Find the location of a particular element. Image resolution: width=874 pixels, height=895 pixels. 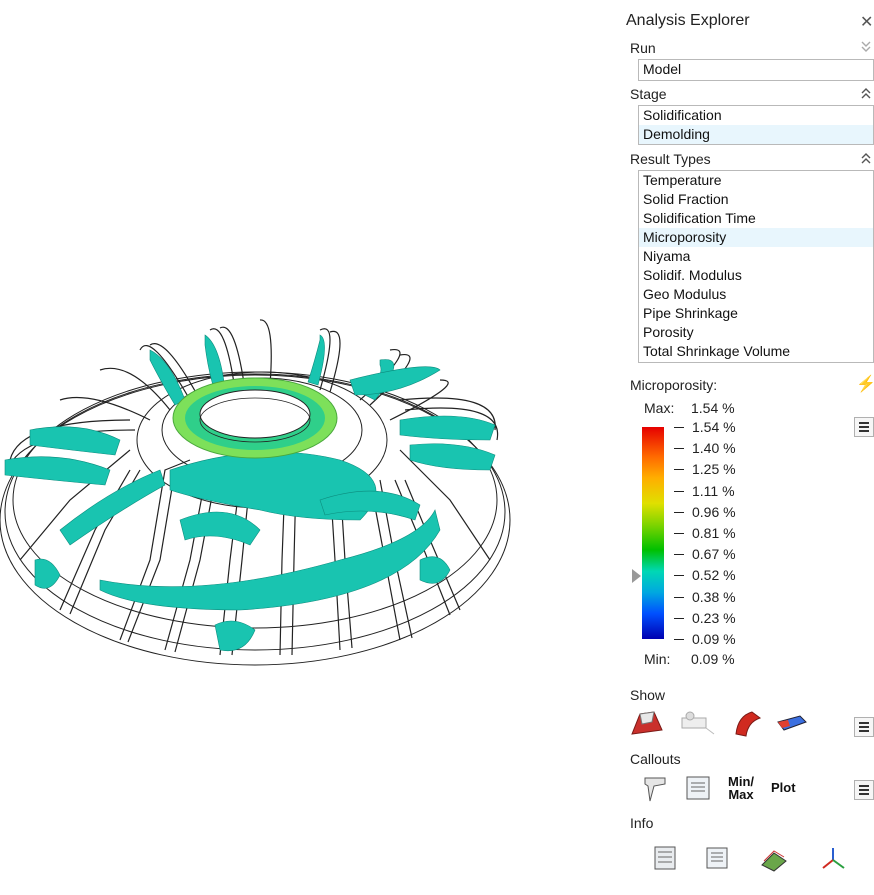

chevron-down-icon is located at coordinates (866, 47).